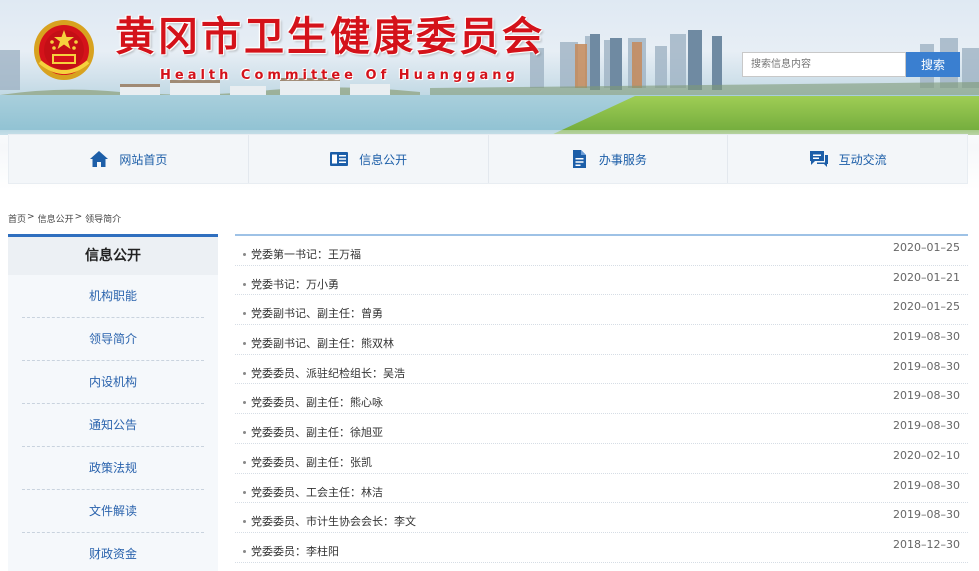 The image size is (979, 571). What do you see at coordinates (818, 159) in the screenshot?
I see `chat-icon` at bounding box center [818, 159].